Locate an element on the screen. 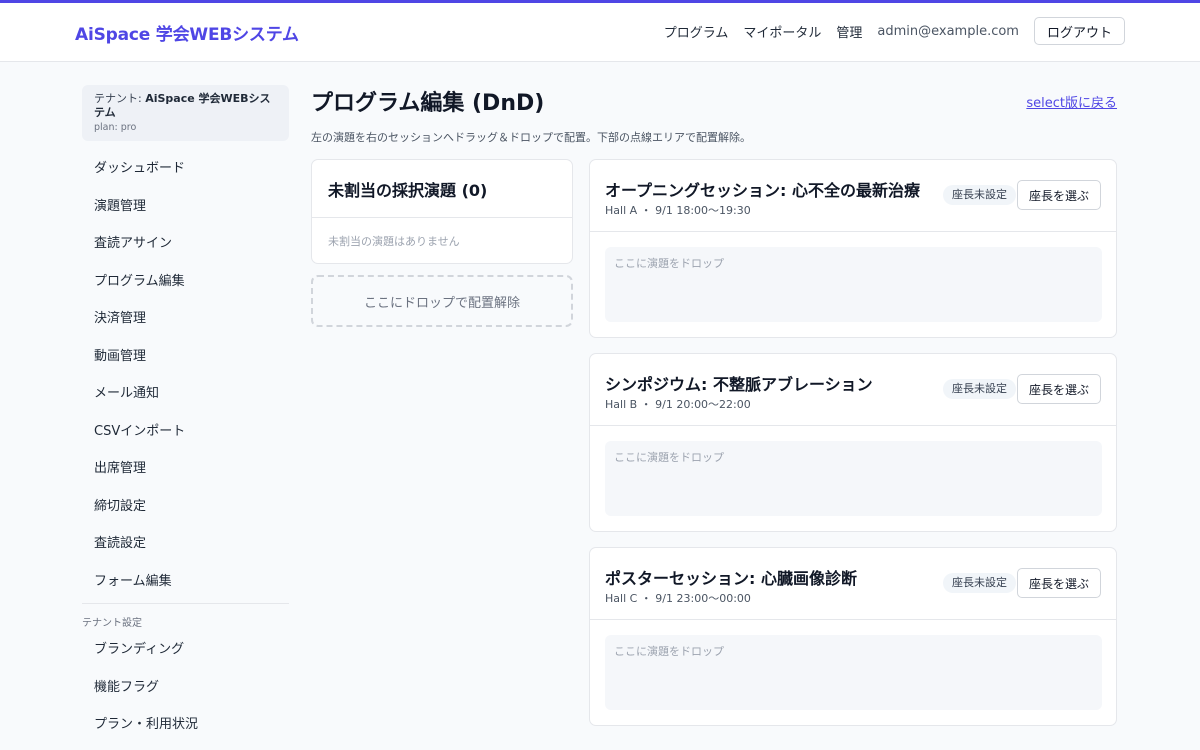  unassigned-empty-text: 未割当の演題はありません is located at coordinates (394, 241).